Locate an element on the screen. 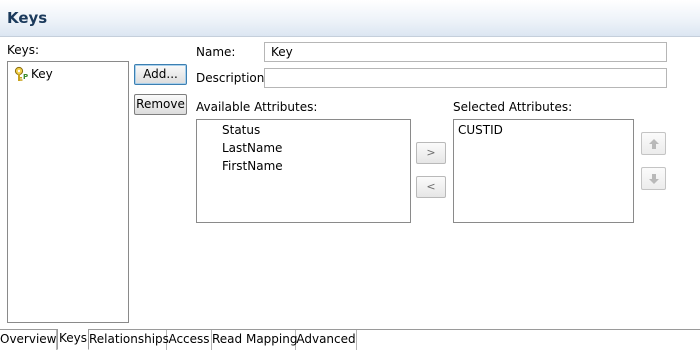 The image size is (700, 351). arrow-down-icon is located at coordinates (653, 178).